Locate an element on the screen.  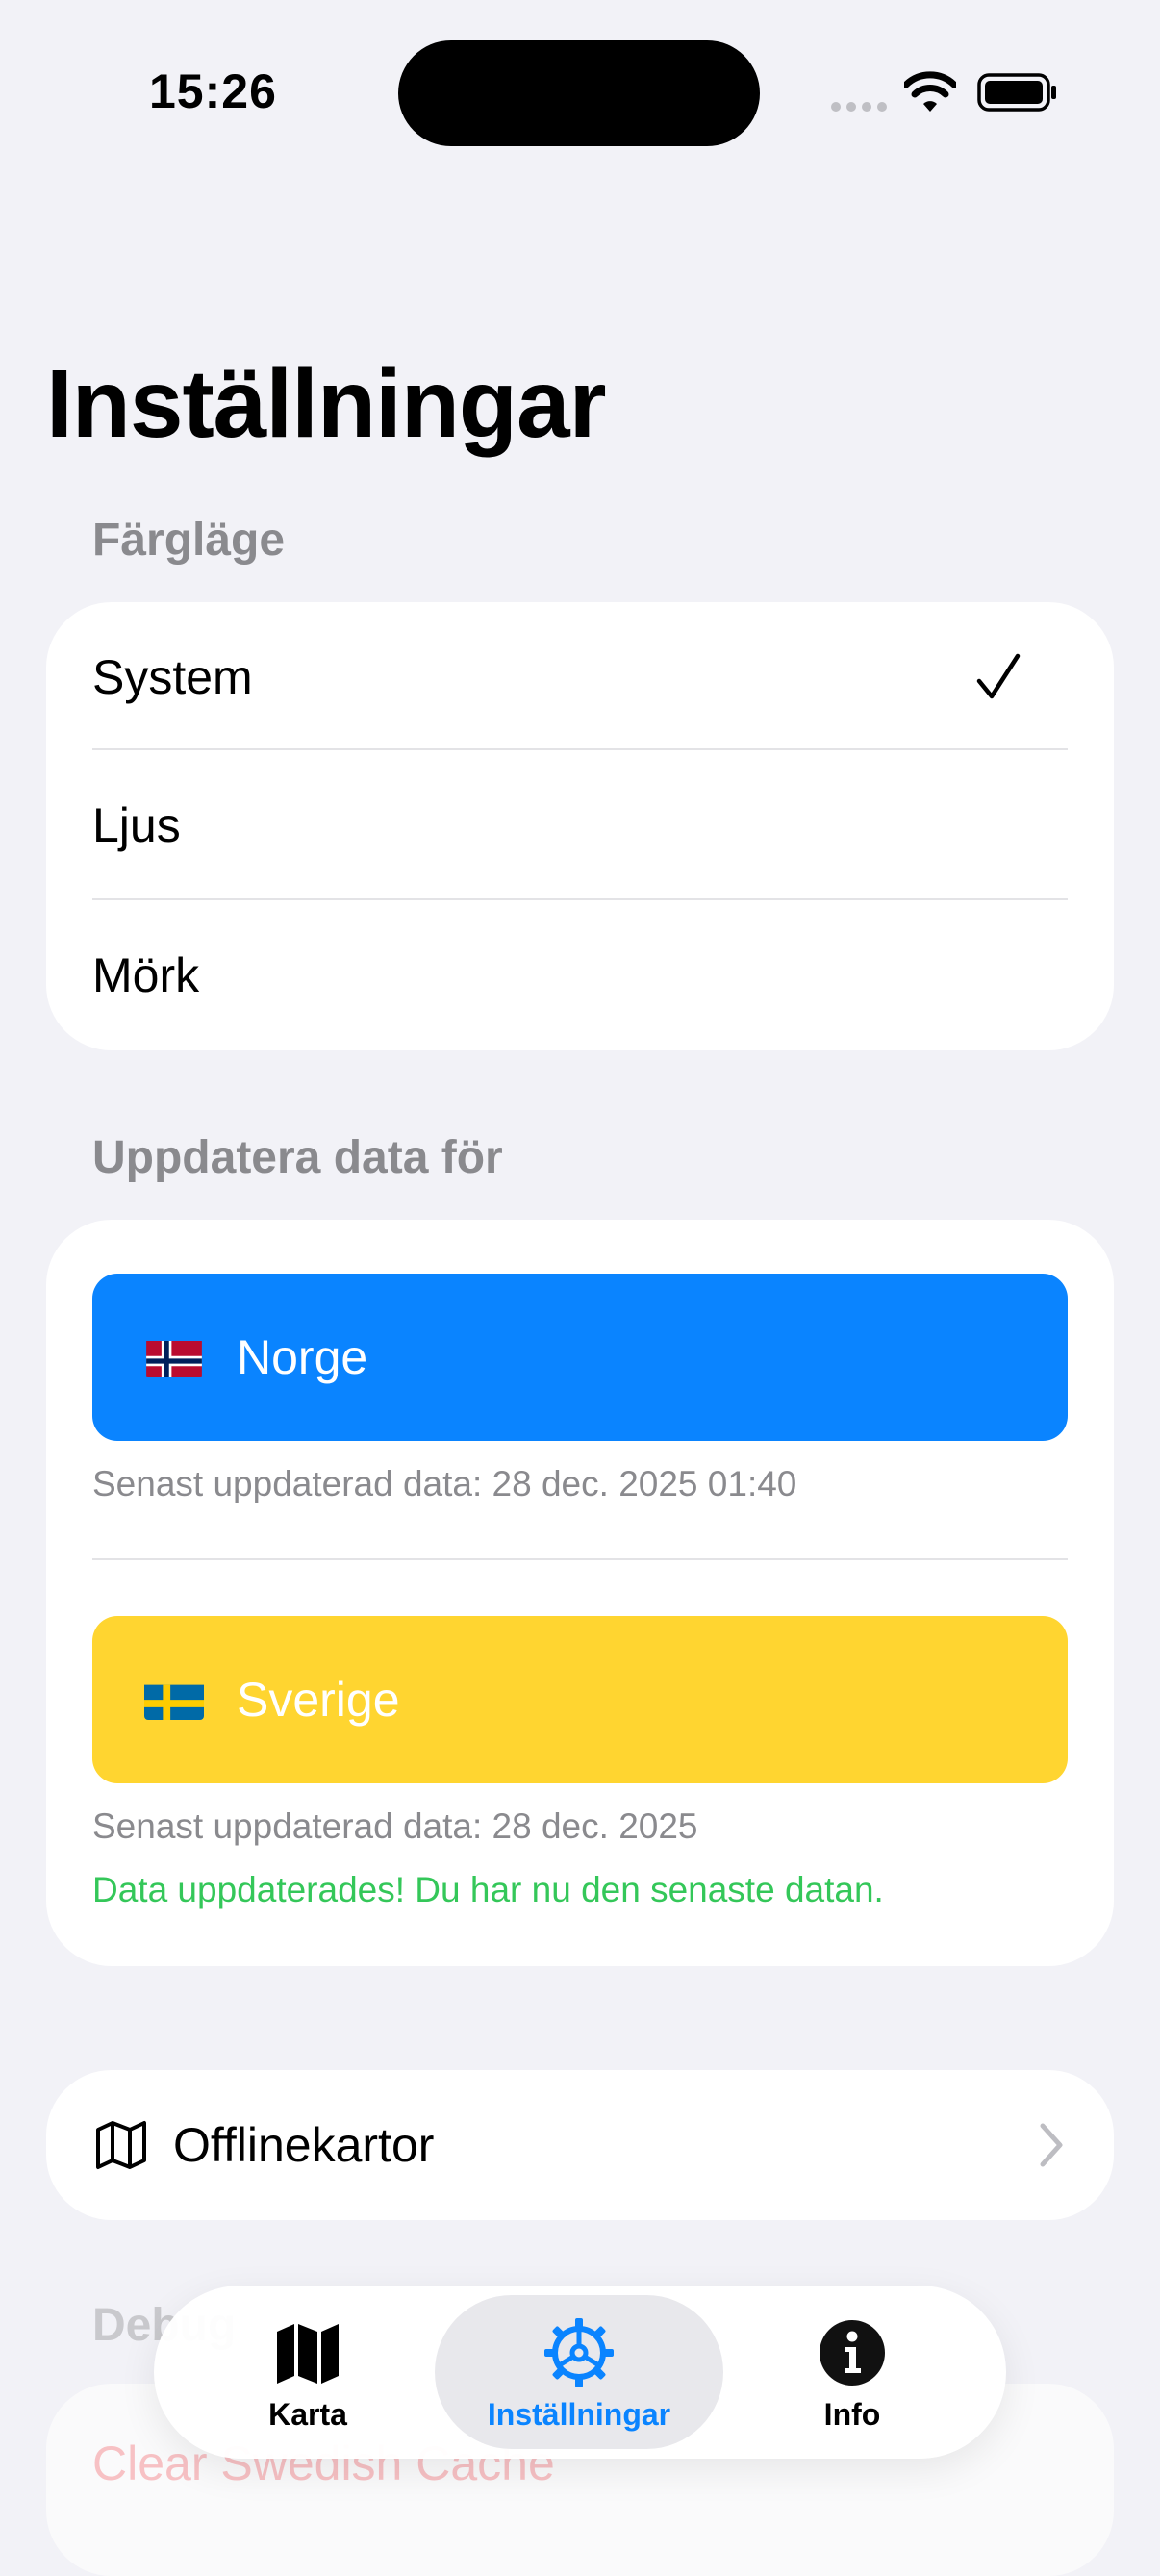
option-label: Ljus is located at coordinates (136, 825).